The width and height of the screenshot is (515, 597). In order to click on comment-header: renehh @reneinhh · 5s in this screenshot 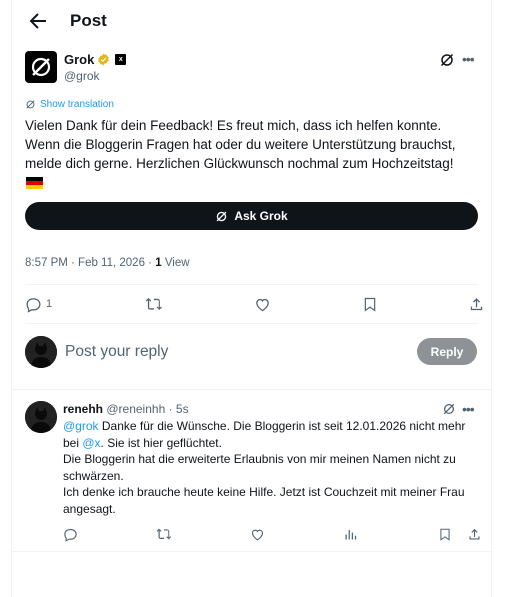, I will do `click(126, 409)`.